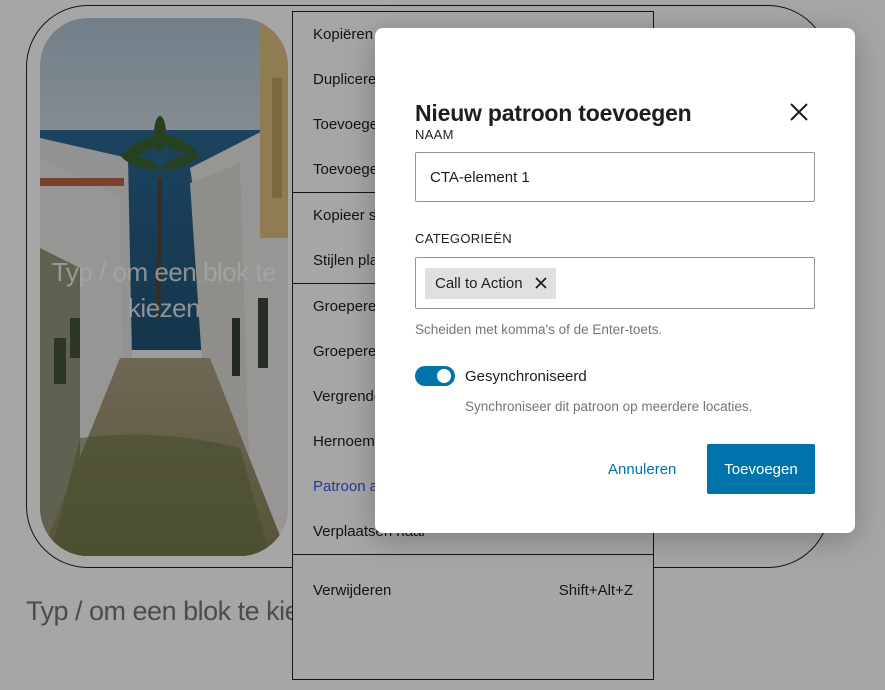 This screenshot has width=885, height=690. What do you see at coordinates (444, 376) in the screenshot?
I see `toggle-knob` at bounding box center [444, 376].